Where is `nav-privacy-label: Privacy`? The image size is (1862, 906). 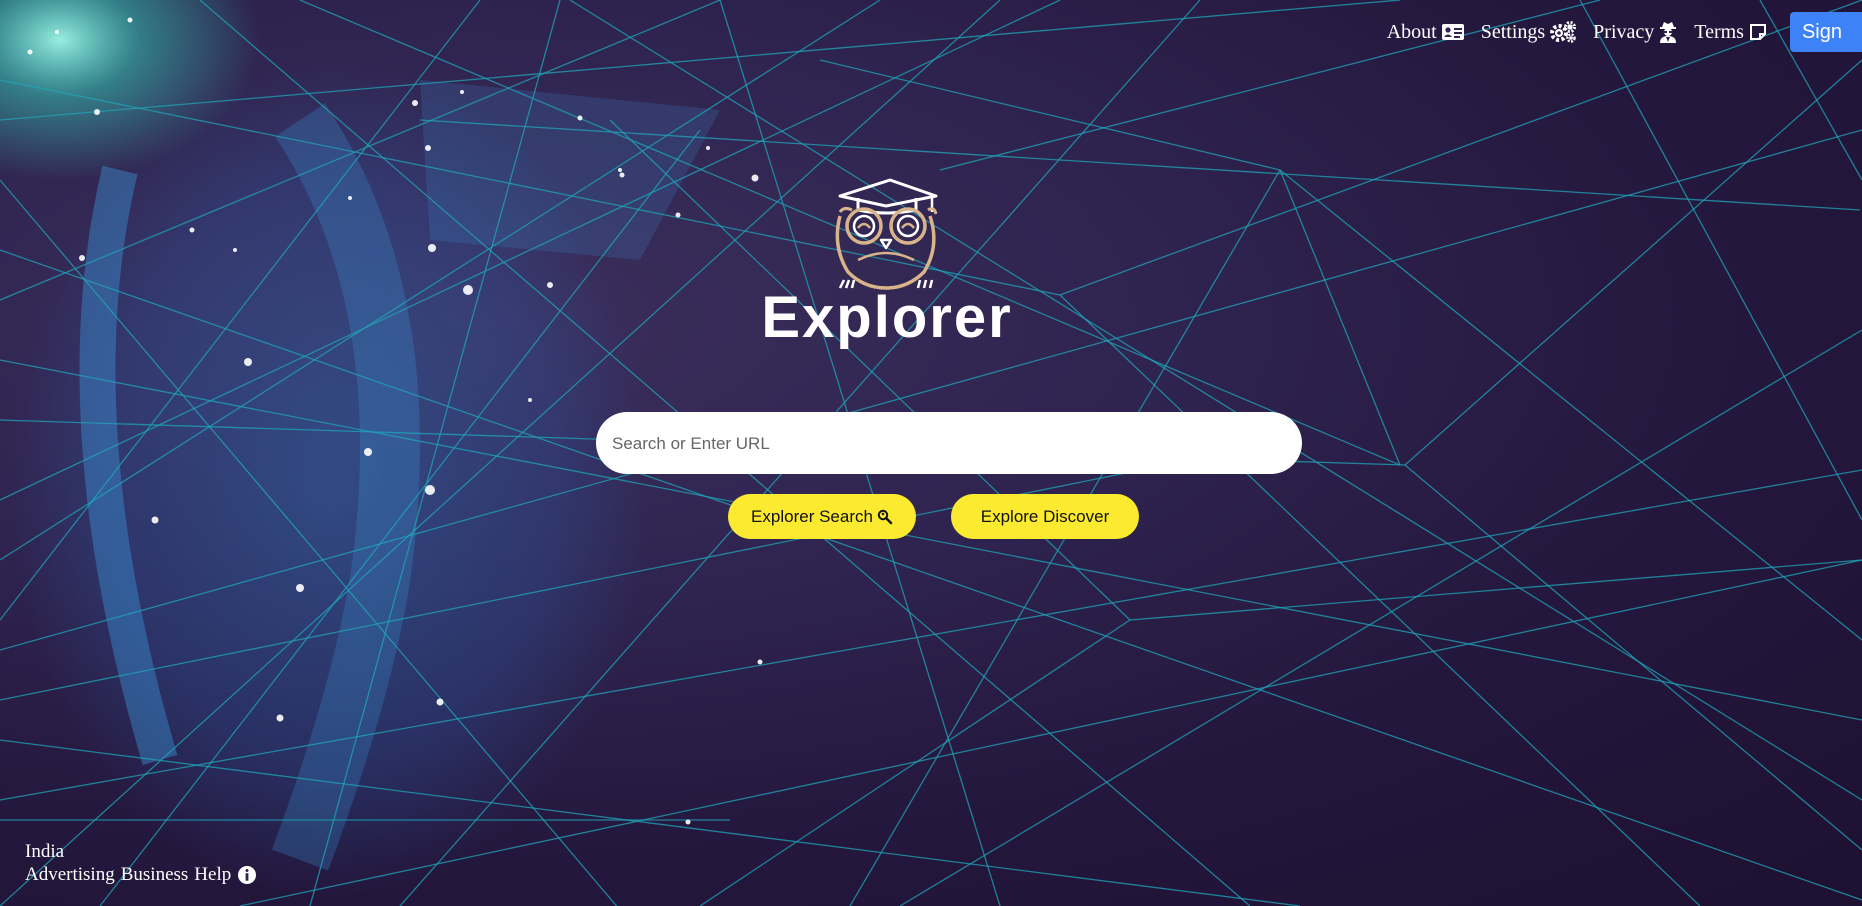 nav-privacy-label: Privacy is located at coordinates (1624, 31).